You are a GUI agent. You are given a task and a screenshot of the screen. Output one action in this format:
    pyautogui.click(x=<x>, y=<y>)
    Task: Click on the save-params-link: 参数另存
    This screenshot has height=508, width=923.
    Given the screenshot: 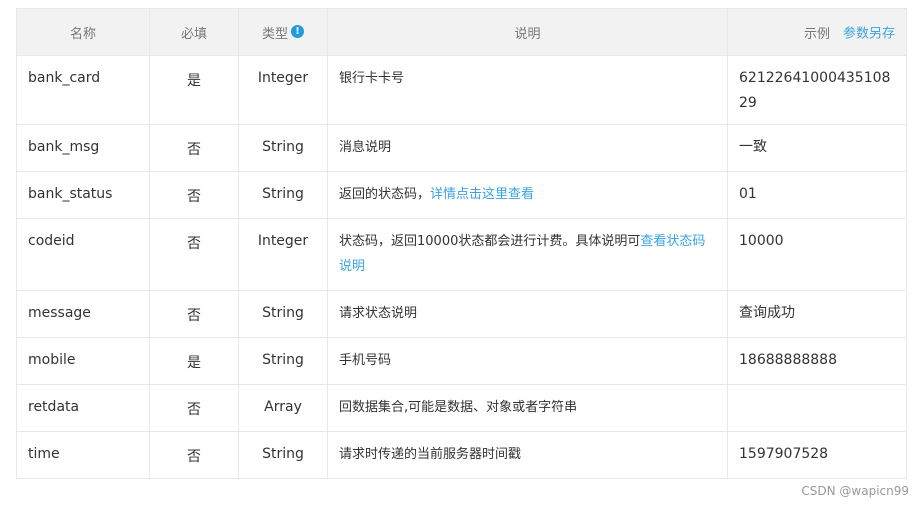 What is the action you would take?
    pyautogui.click(x=869, y=32)
    